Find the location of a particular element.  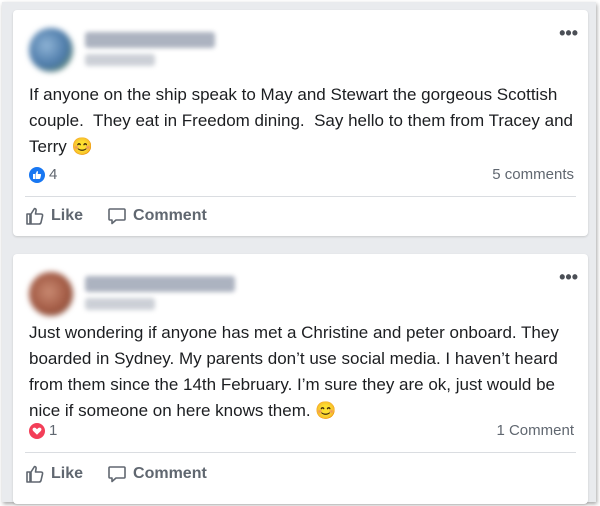

comments-count-link: 5 comments is located at coordinates (533, 174).